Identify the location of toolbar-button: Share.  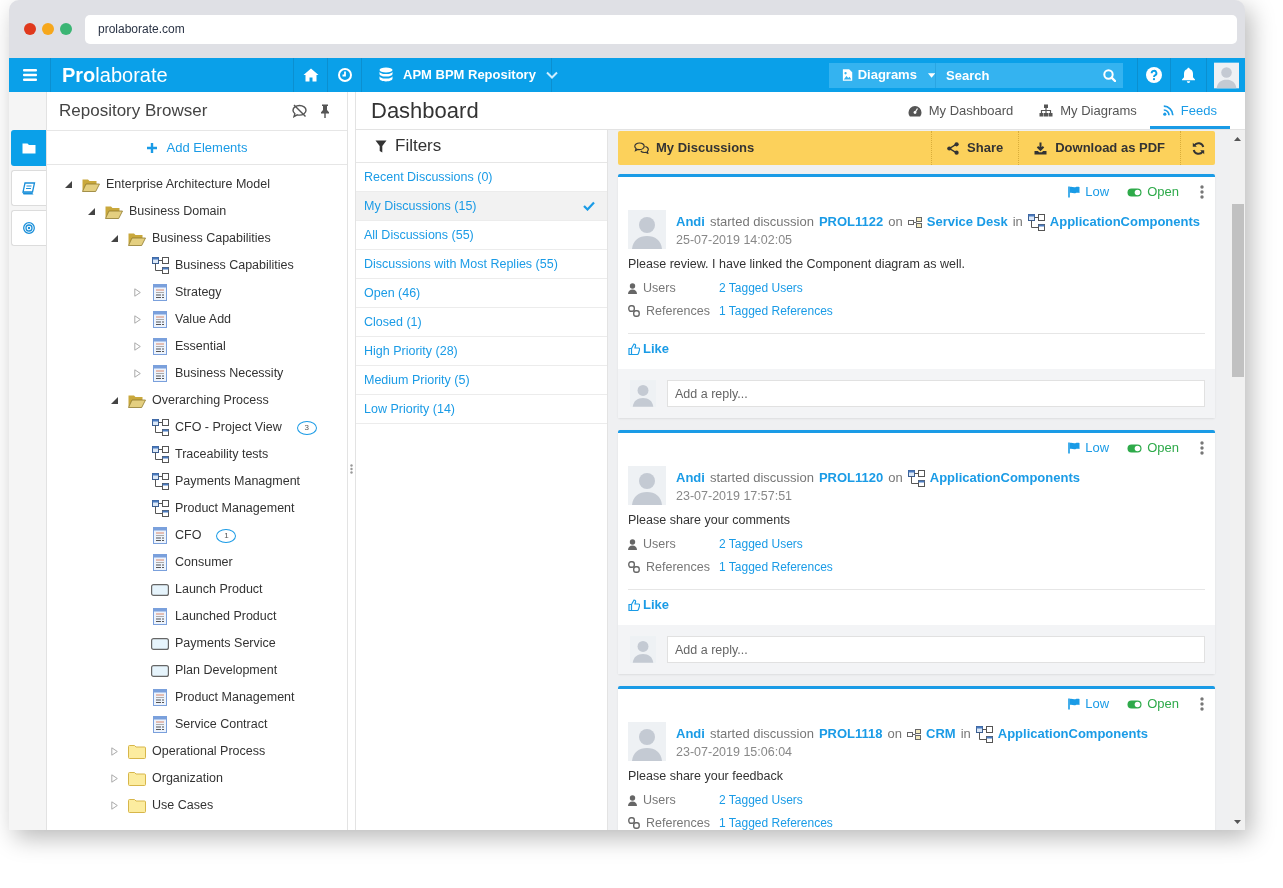
(975, 148).